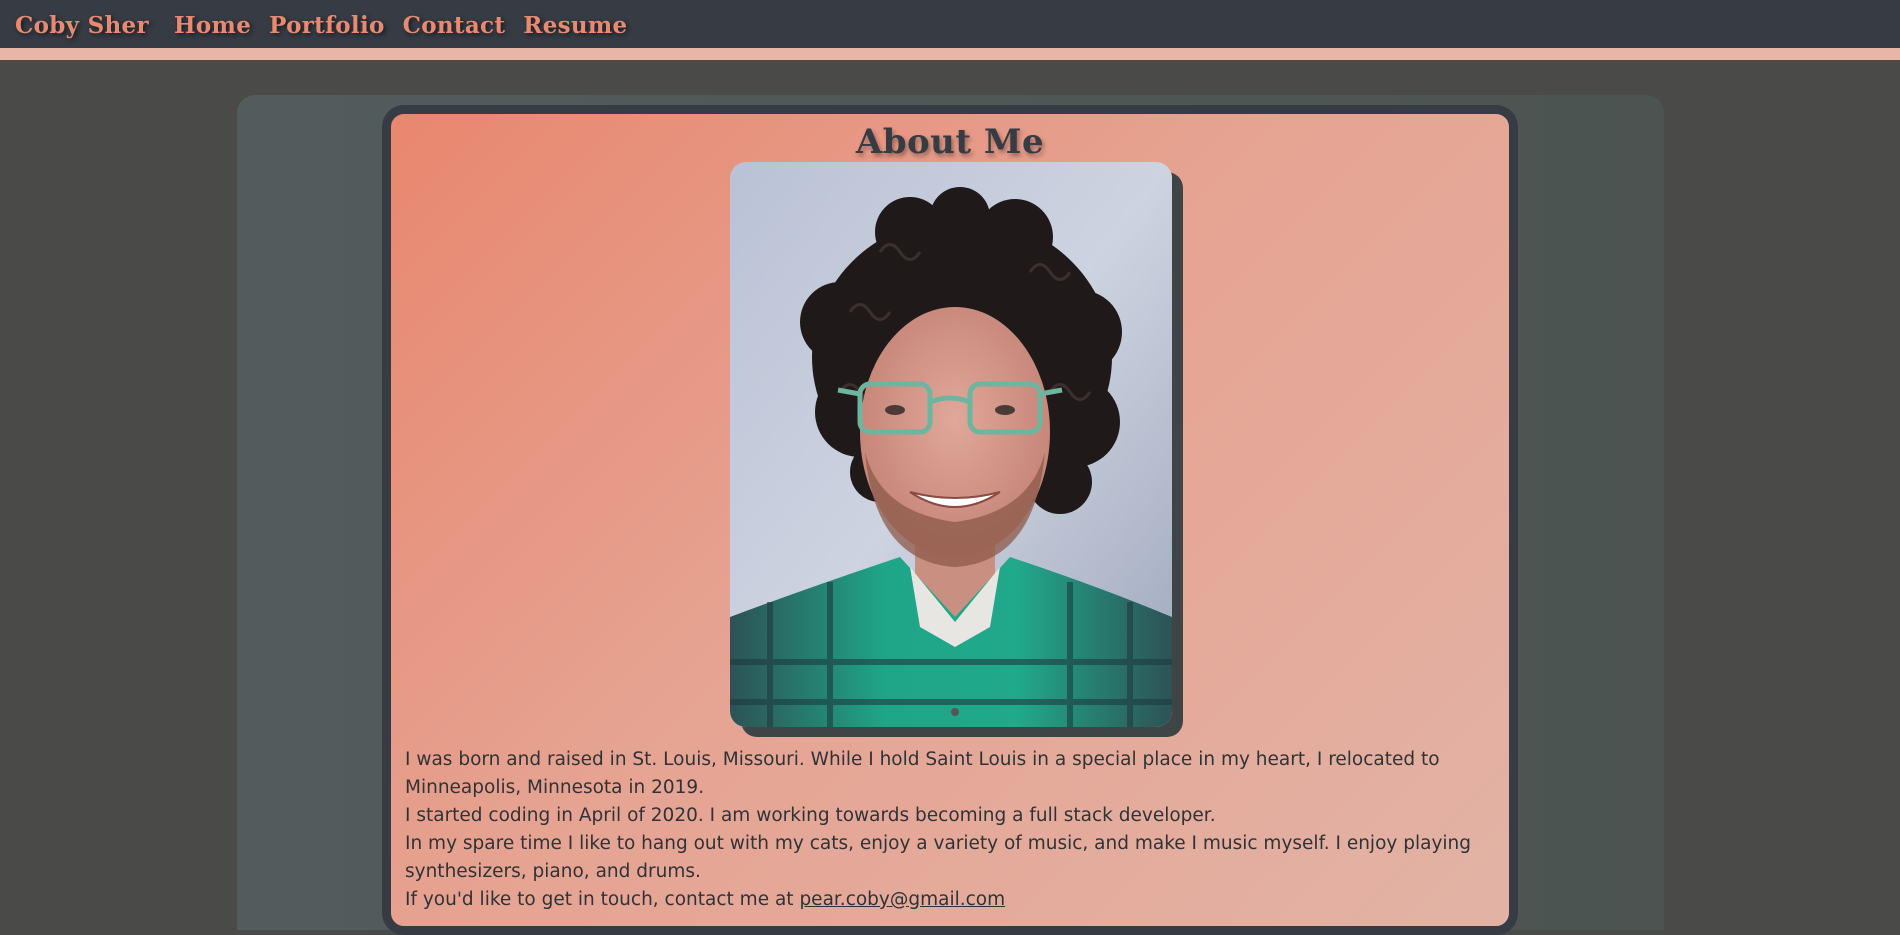  Describe the element at coordinates (950, 142) in the screenshot. I see `about-title: About Me` at that location.